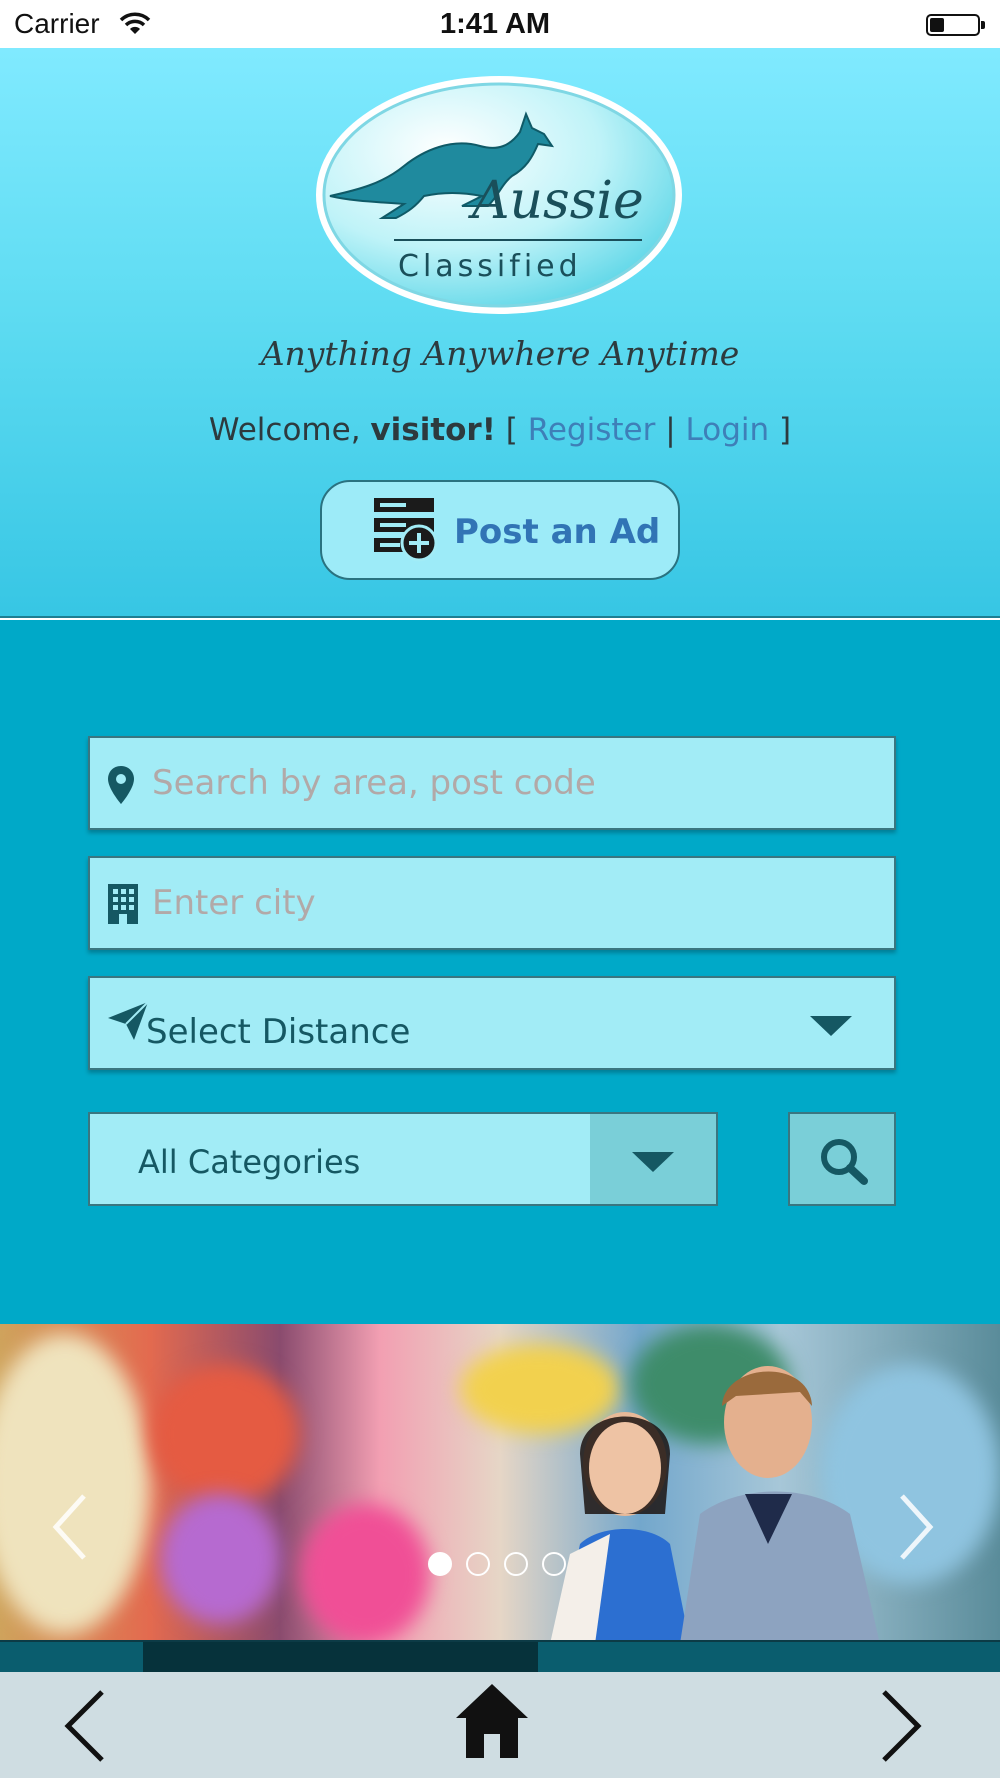  Describe the element at coordinates (284, 430) in the screenshot. I see `welcome-prefix: Welcome,` at that location.